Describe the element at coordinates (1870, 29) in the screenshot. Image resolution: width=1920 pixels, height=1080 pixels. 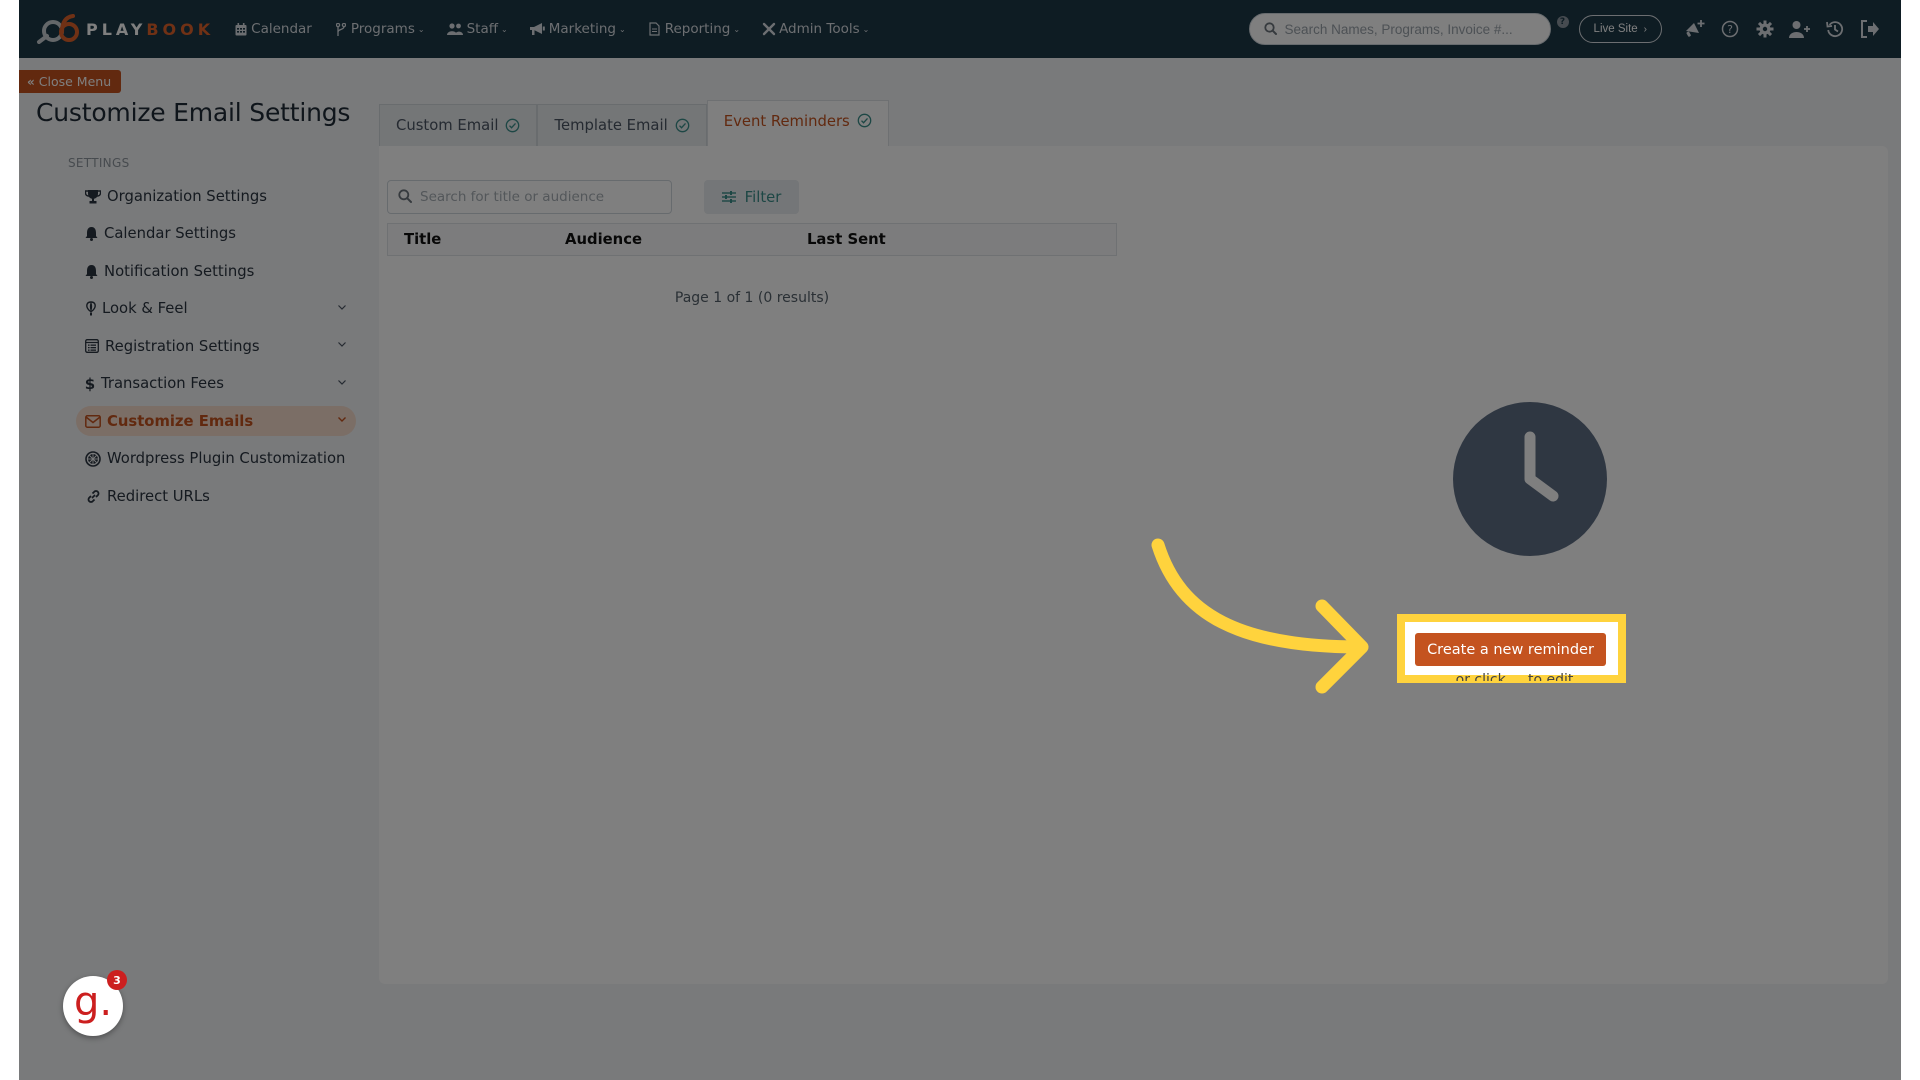
I see `logout-icon` at that location.